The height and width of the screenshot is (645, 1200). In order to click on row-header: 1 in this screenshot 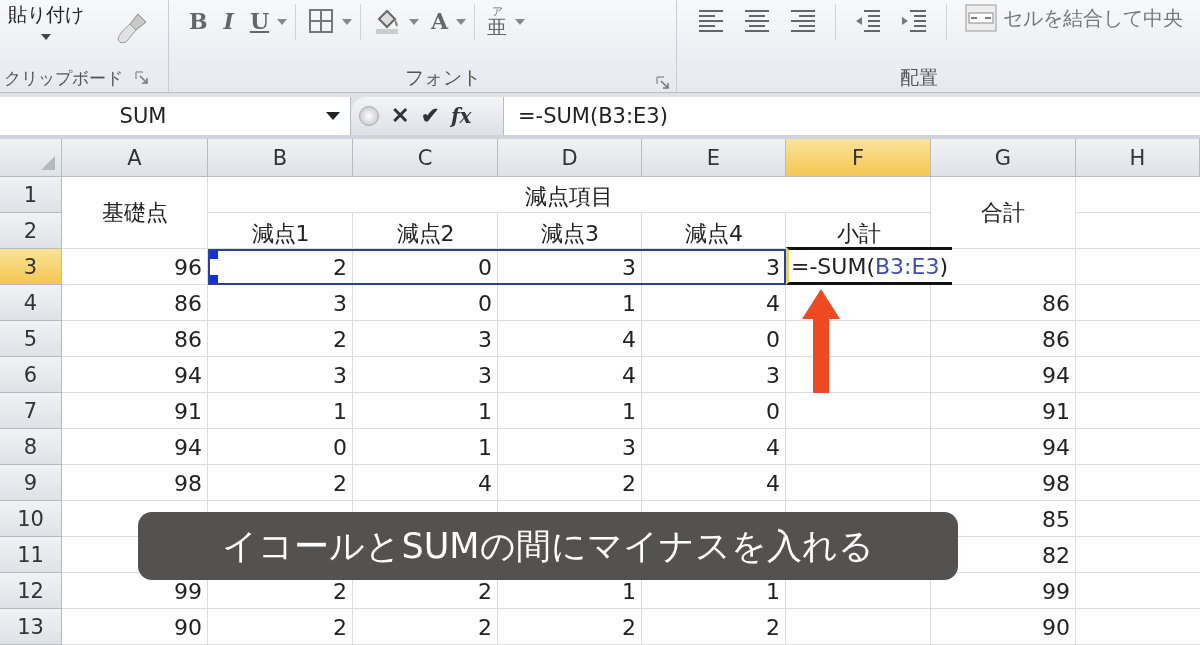, I will do `click(31, 195)`.